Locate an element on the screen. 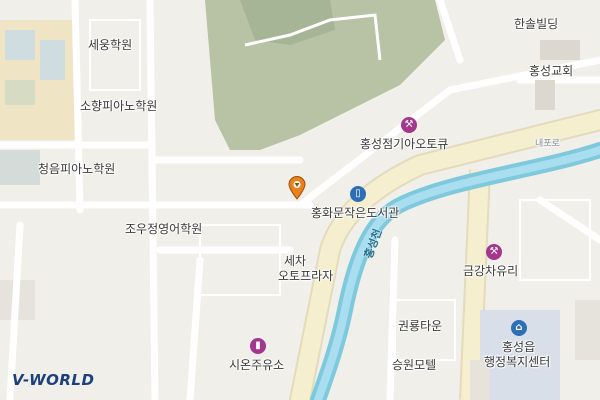 The image size is (600, 400). vworld-logo: V-WORLD is located at coordinates (53, 380).